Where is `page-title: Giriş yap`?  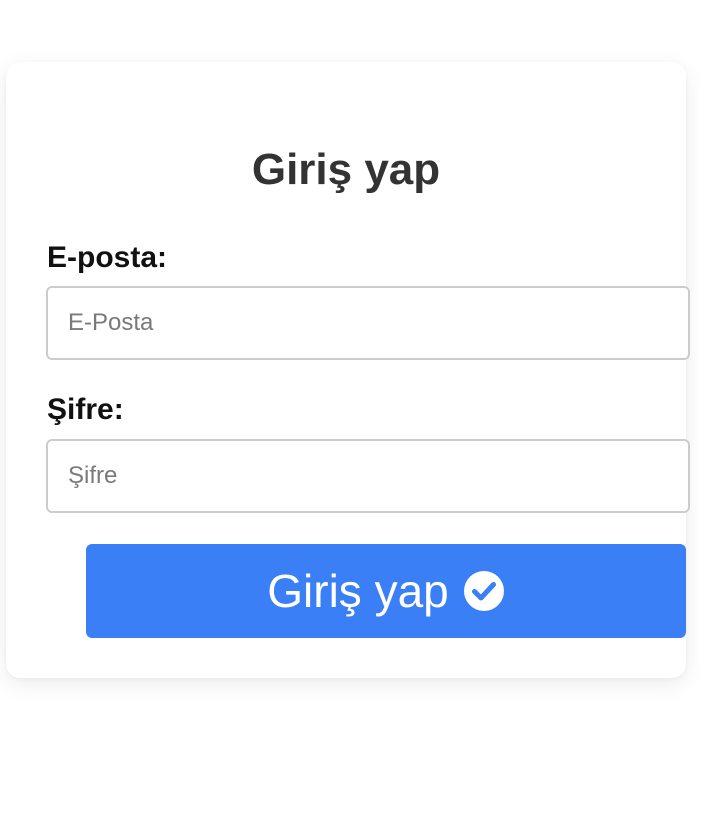
page-title: Giriş yap is located at coordinates (346, 169).